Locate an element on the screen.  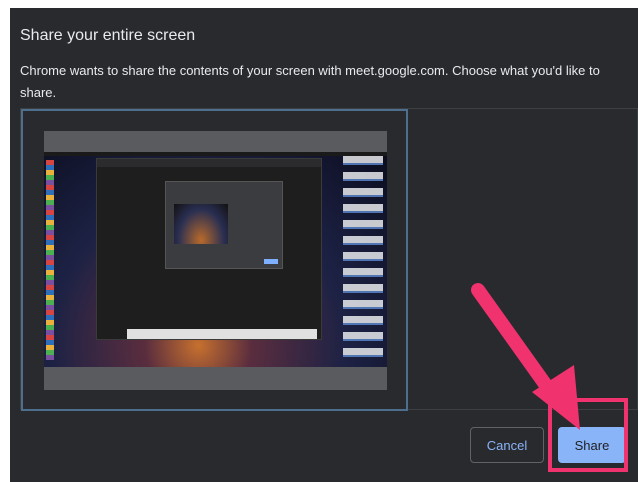
thumbnail-nested-dialog is located at coordinates (224, 225).